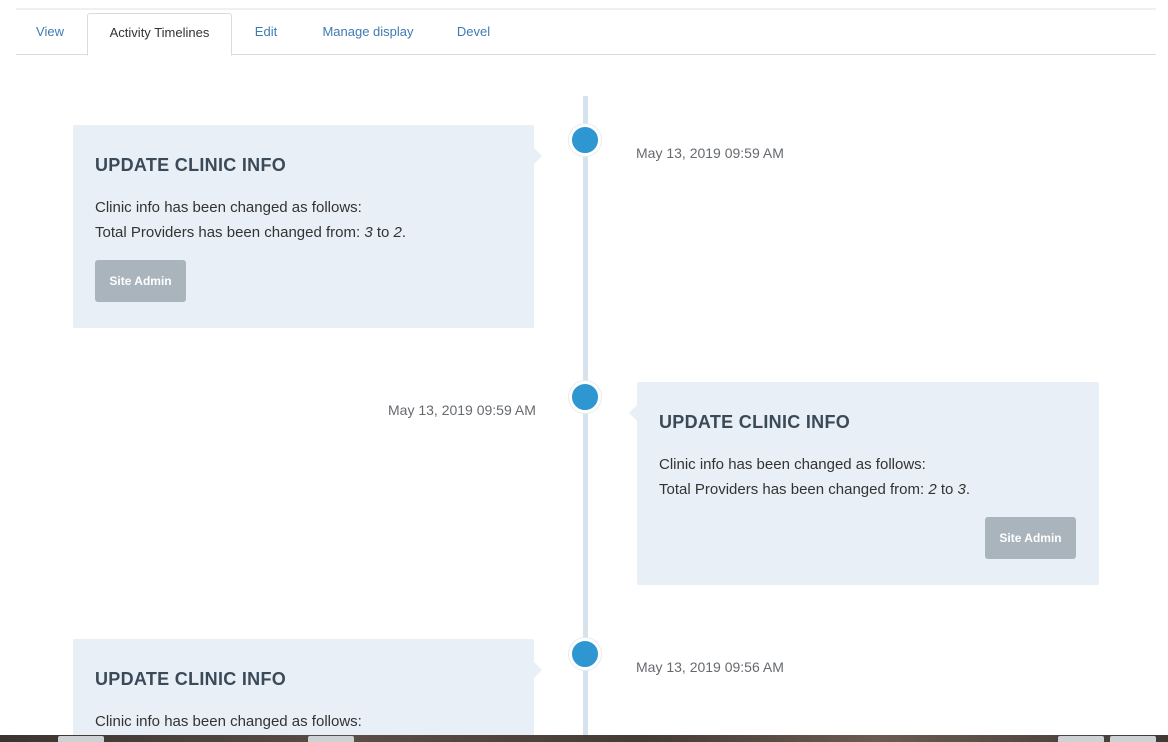 Image resolution: width=1168 pixels, height=742 pixels. What do you see at coordinates (710, 667) in the screenshot?
I see `timestamp: May 13, 2019 09:56 AM` at bounding box center [710, 667].